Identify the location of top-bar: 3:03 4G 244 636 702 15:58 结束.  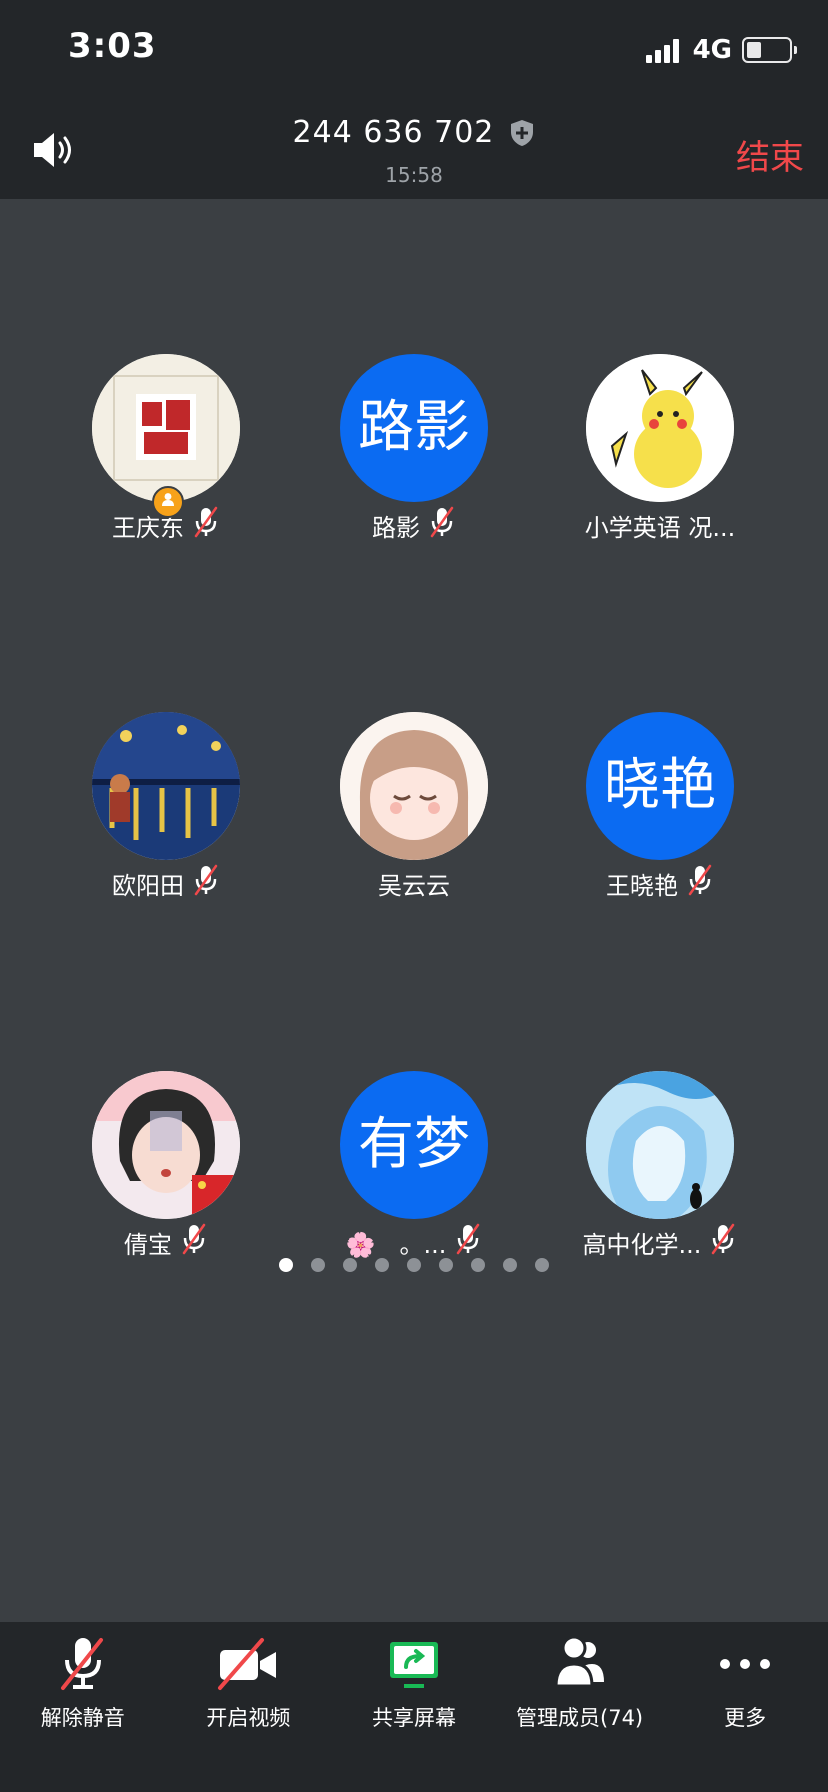
(414, 99).